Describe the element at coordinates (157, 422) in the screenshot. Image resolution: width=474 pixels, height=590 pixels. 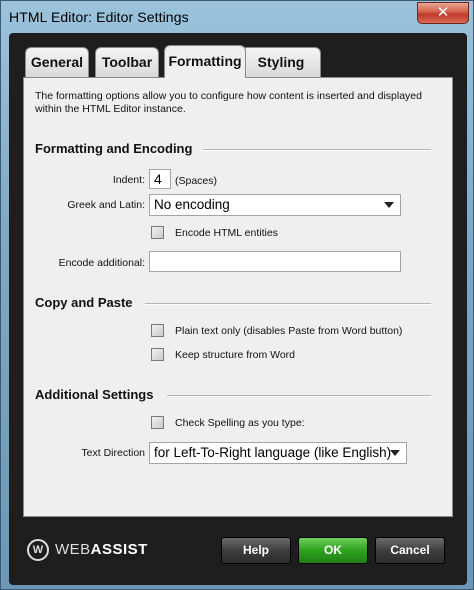
I see `check-spelling-checkbox` at that location.